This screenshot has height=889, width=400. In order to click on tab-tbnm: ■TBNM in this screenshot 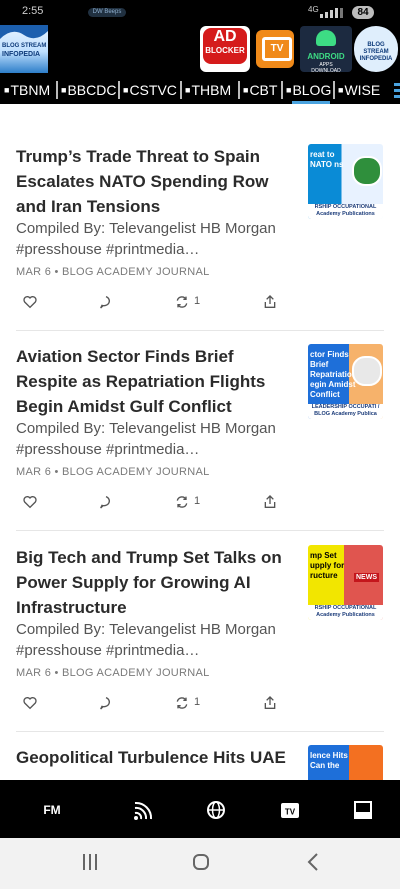, I will do `click(27, 90)`.